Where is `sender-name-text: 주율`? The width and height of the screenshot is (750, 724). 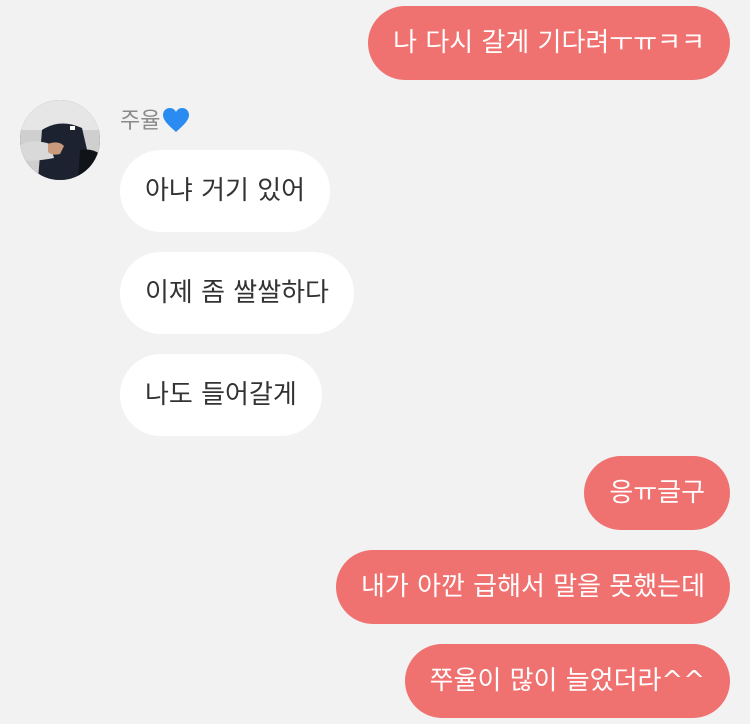
sender-name-text: 주율 is located at coordinates (140, 121).